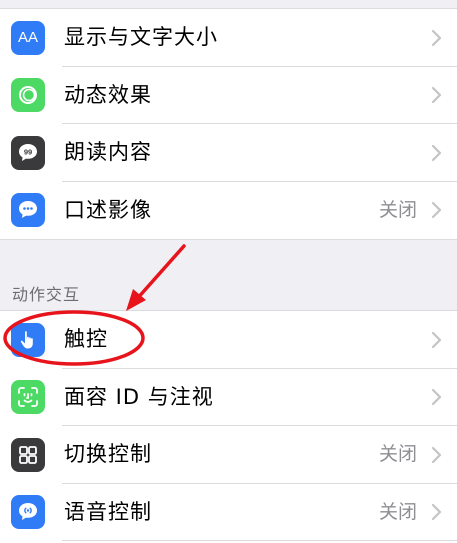 This screenshot has width=457, height=543. What do you see at coordinates (28, 397) in the screenshot?
I see `face-id-icon` at bounding box center [28, 397].